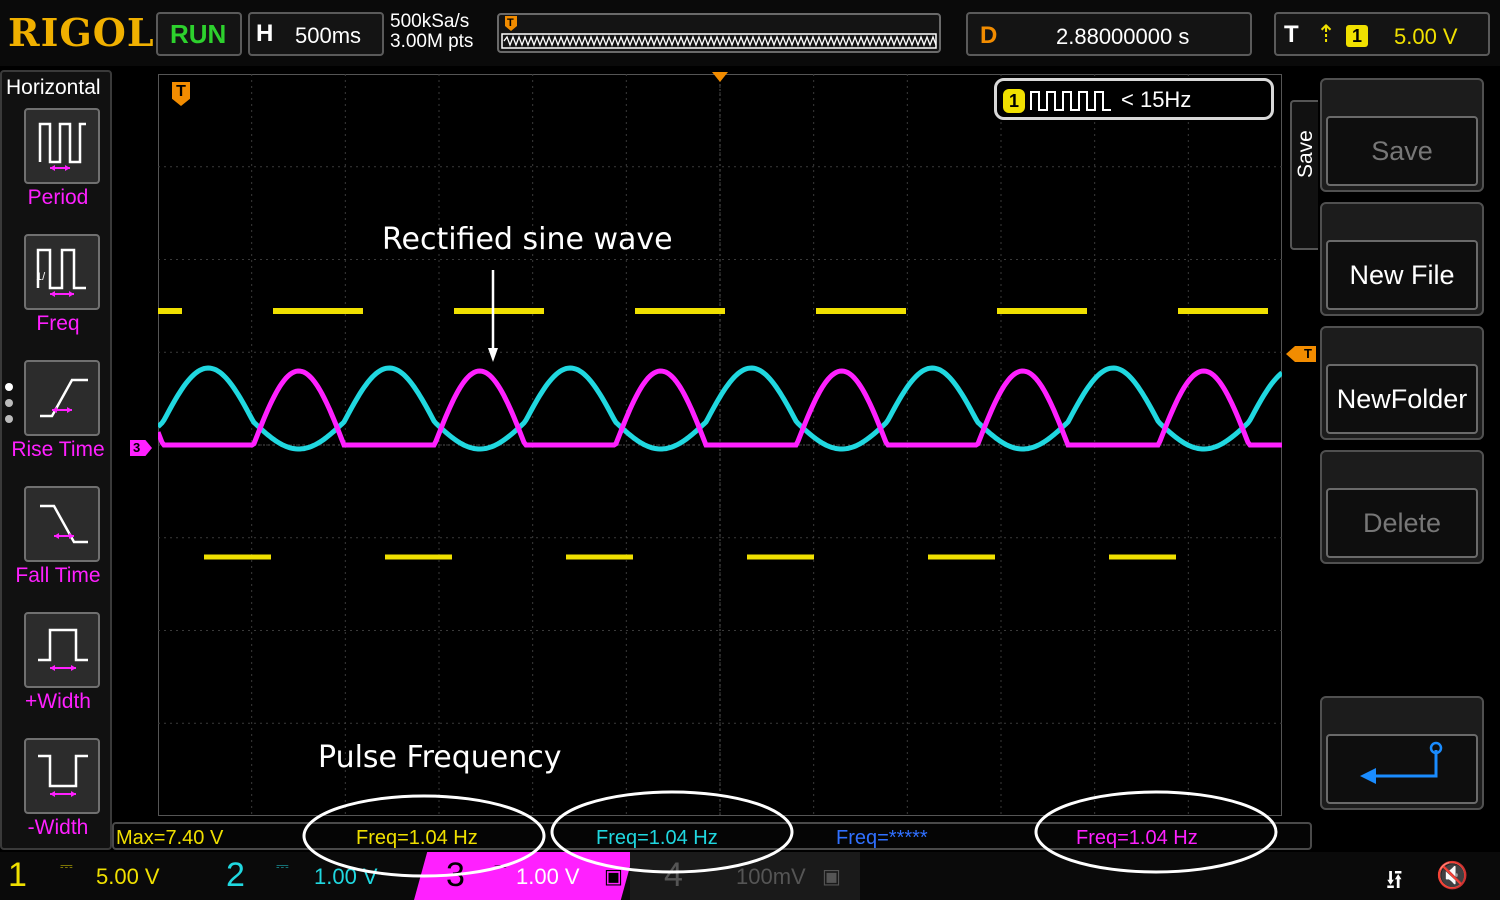  What do you see at coordinates (170, 838) in the screenshot?
I see `measure-max-ch1: Max=7.40 V` at bounding box center [170, 838].